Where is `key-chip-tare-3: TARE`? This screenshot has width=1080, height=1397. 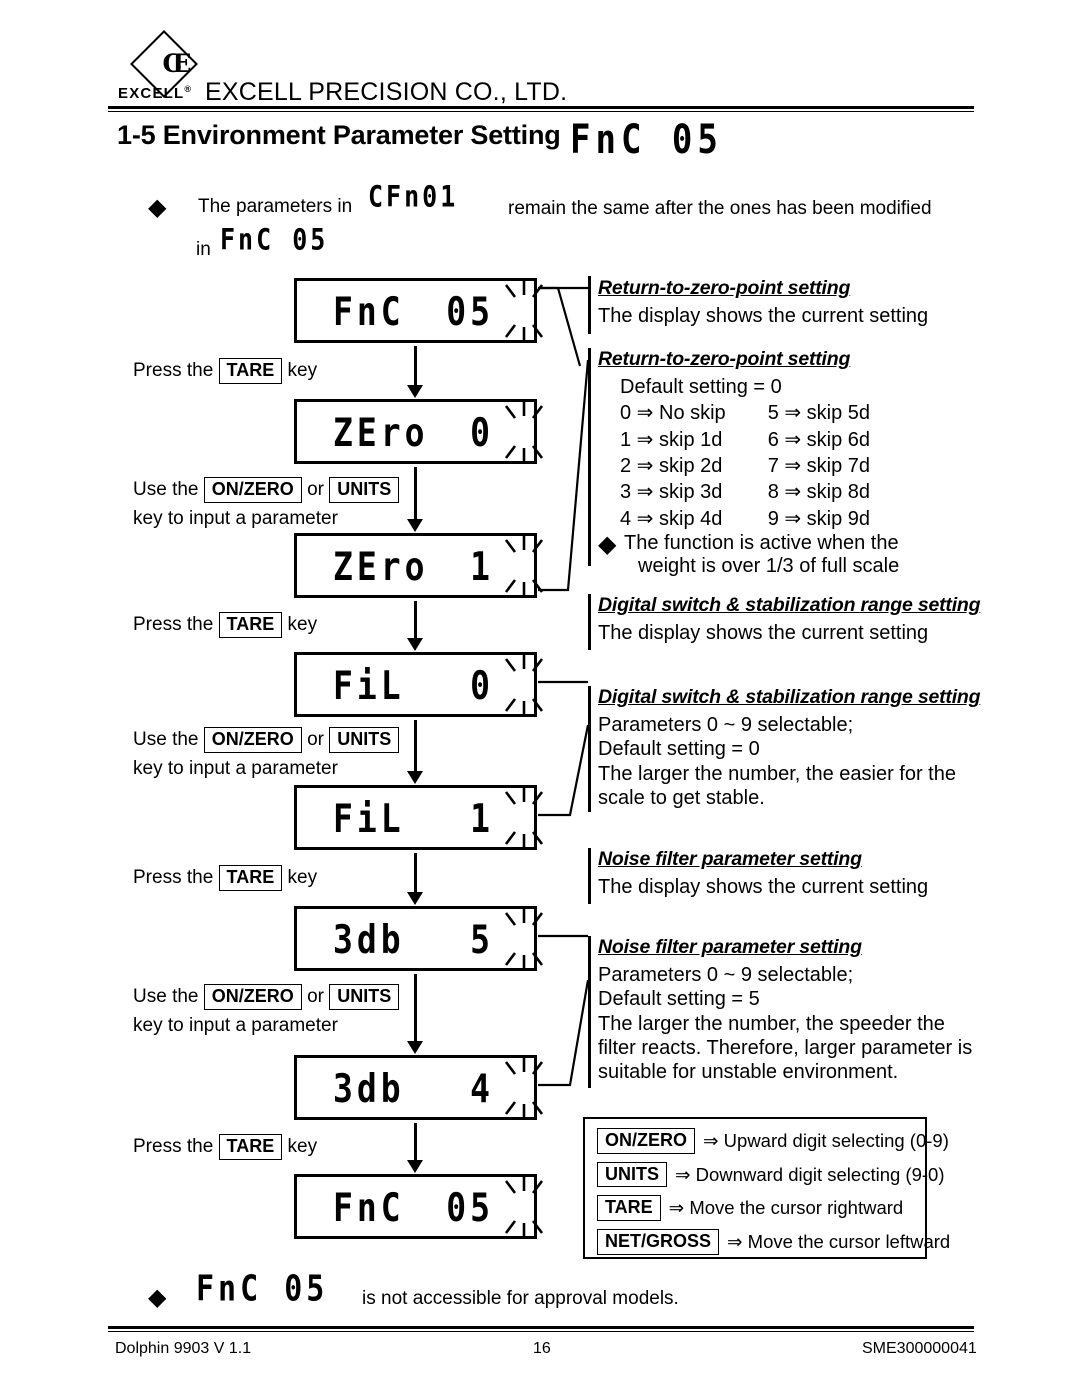
key-chip-tare-3: TARE is located at coordinates (250, 878).